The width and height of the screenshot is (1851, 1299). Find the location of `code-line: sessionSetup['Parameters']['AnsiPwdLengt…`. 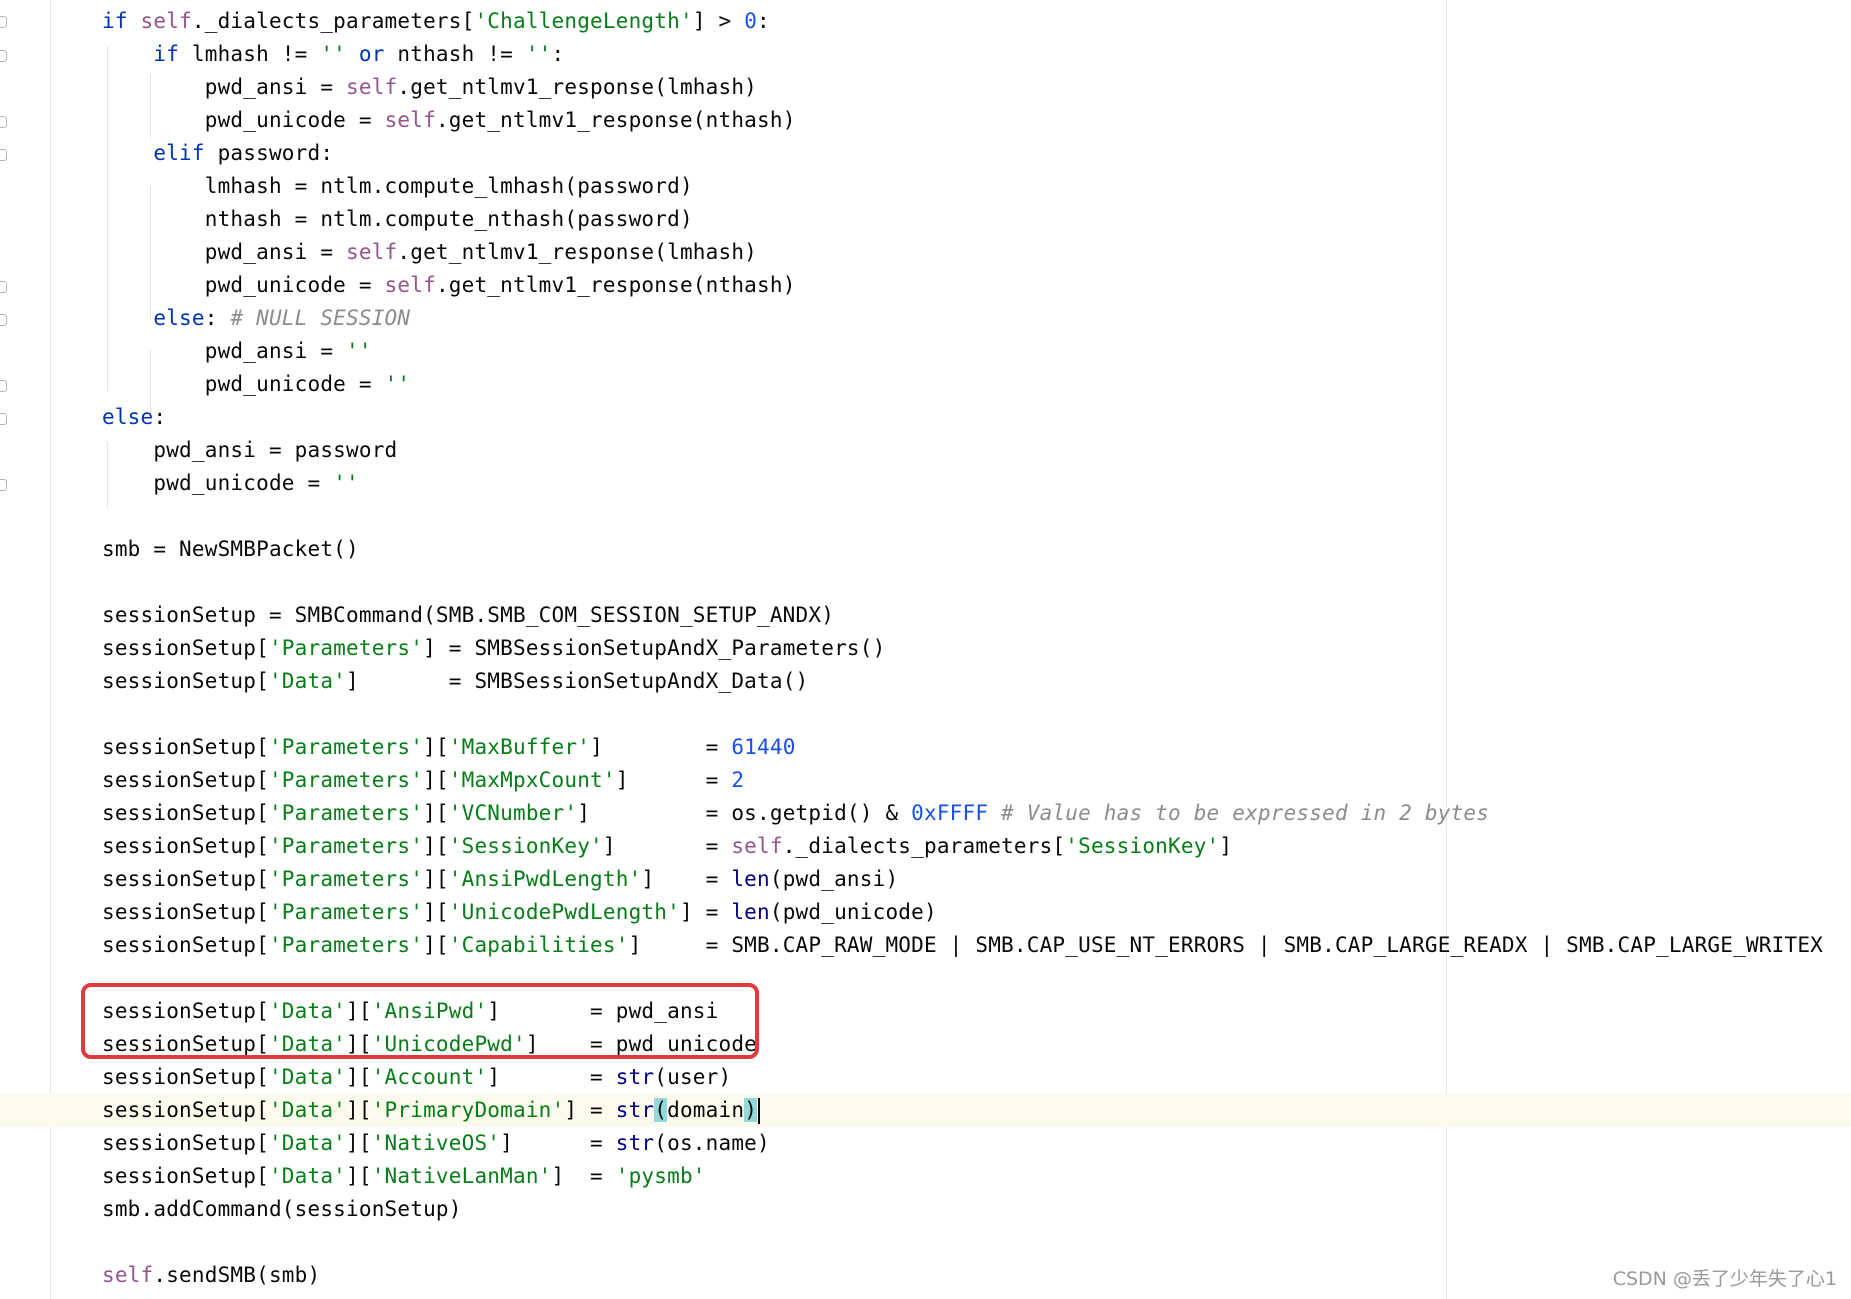

code-line: sessionSetup['Parameters']['AnsiPwdLengt… is located at coordinates (500, 879).